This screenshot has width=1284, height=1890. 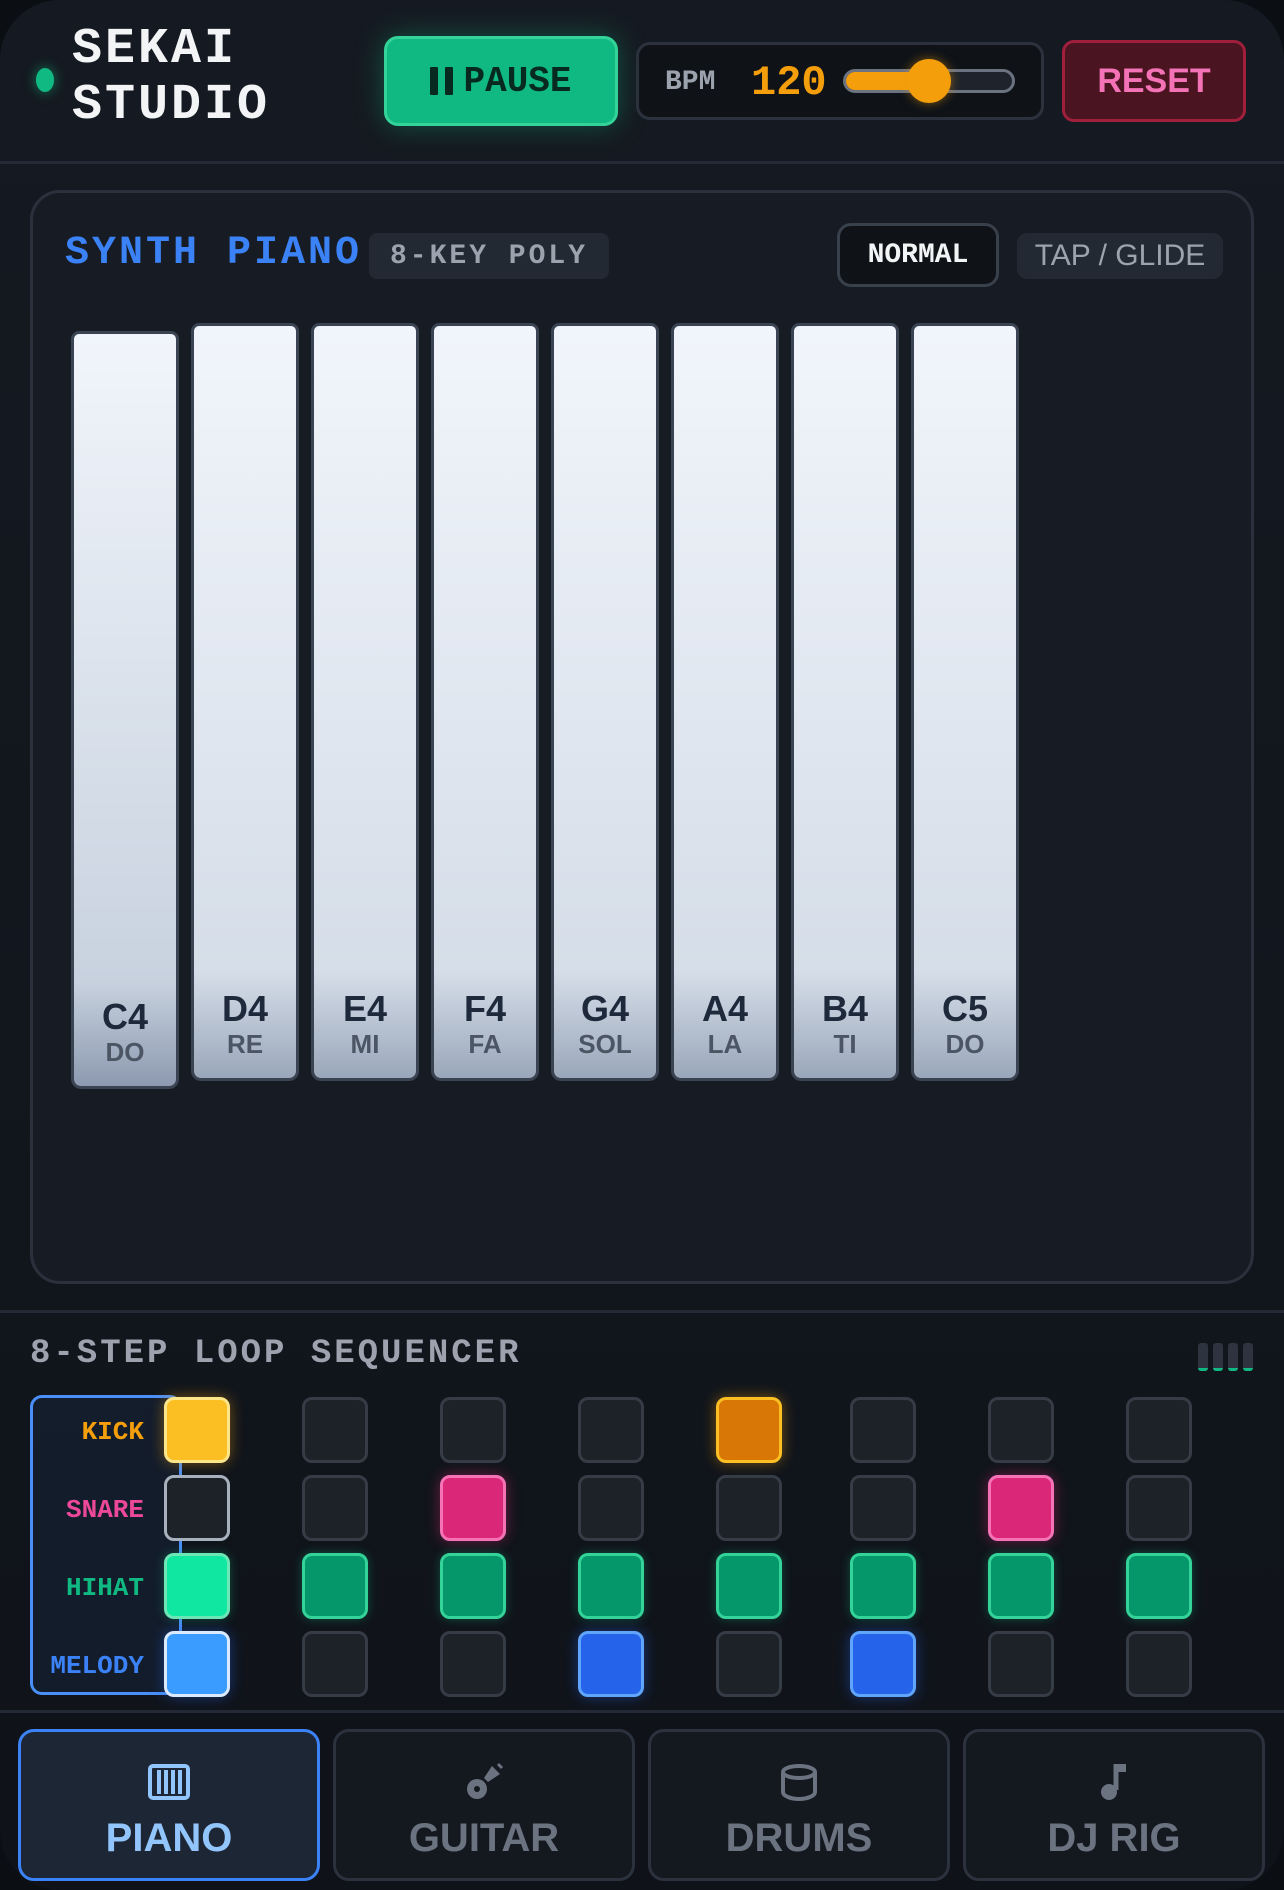 What do you see at coordinates (789, 83) in the screenshot?
I see `bpm-value: 120` at bounding box center [789, 83].